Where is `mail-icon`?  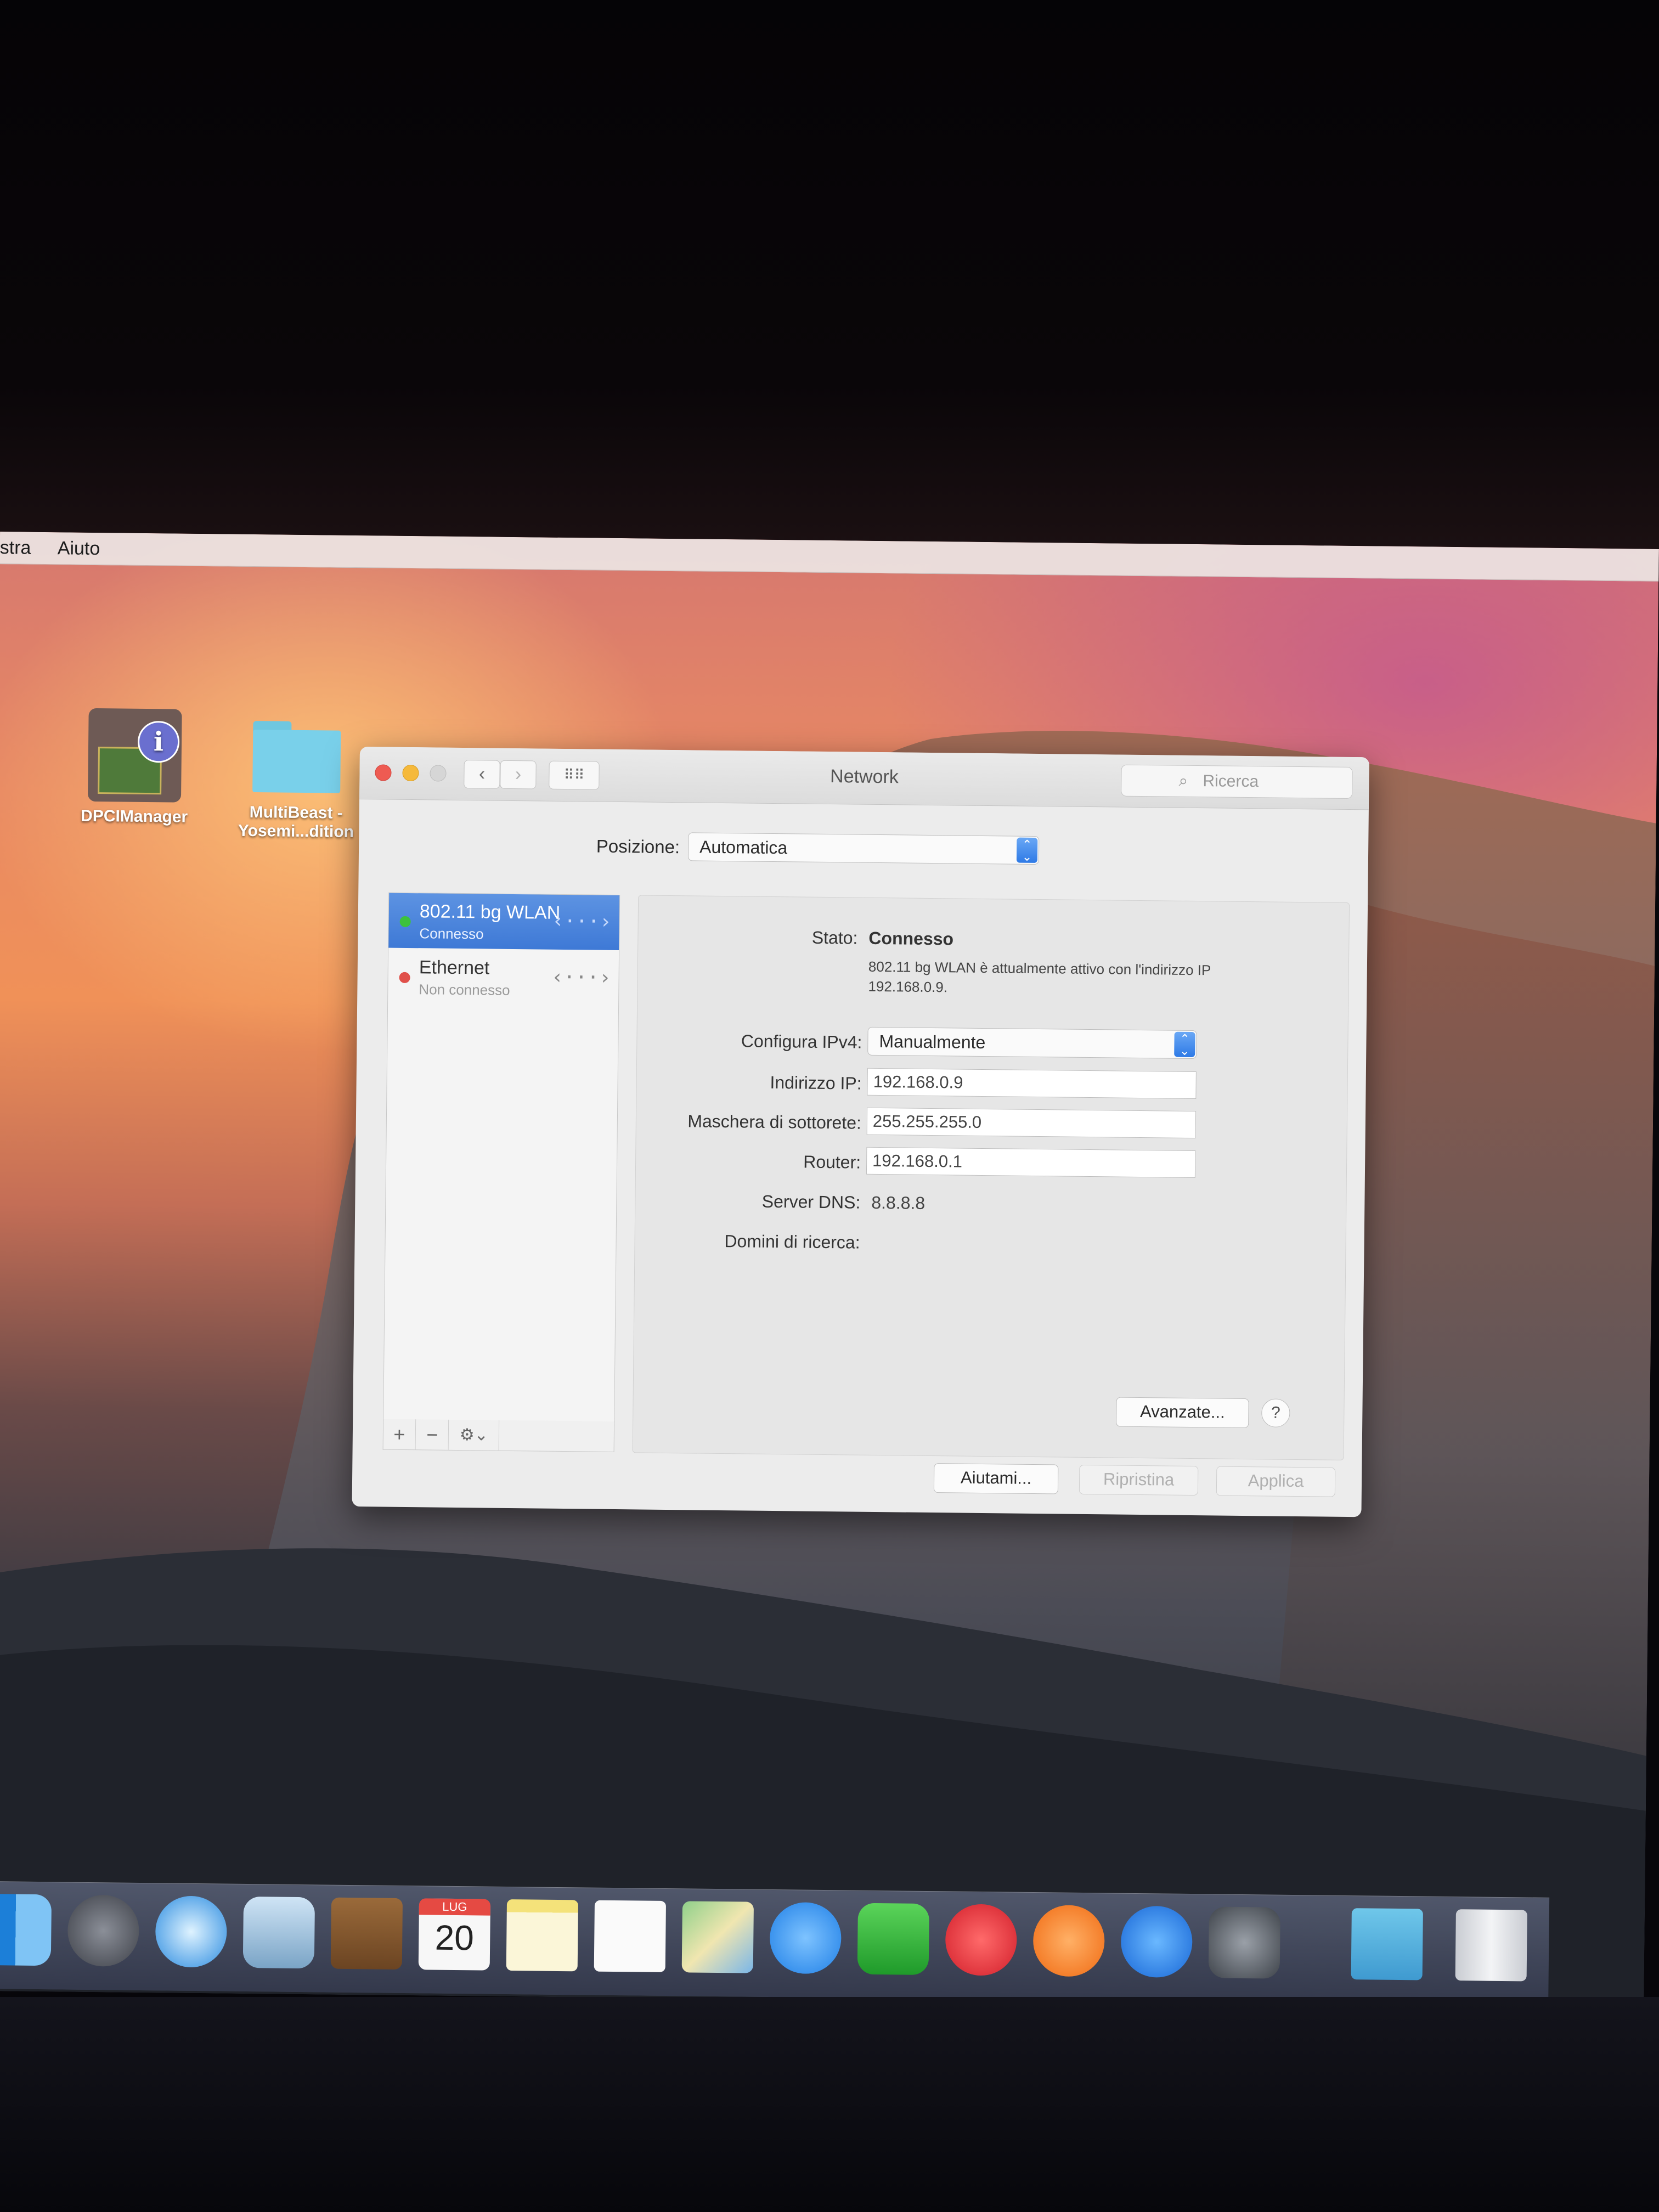
mail-icon is located at coordinates (278, 1933).